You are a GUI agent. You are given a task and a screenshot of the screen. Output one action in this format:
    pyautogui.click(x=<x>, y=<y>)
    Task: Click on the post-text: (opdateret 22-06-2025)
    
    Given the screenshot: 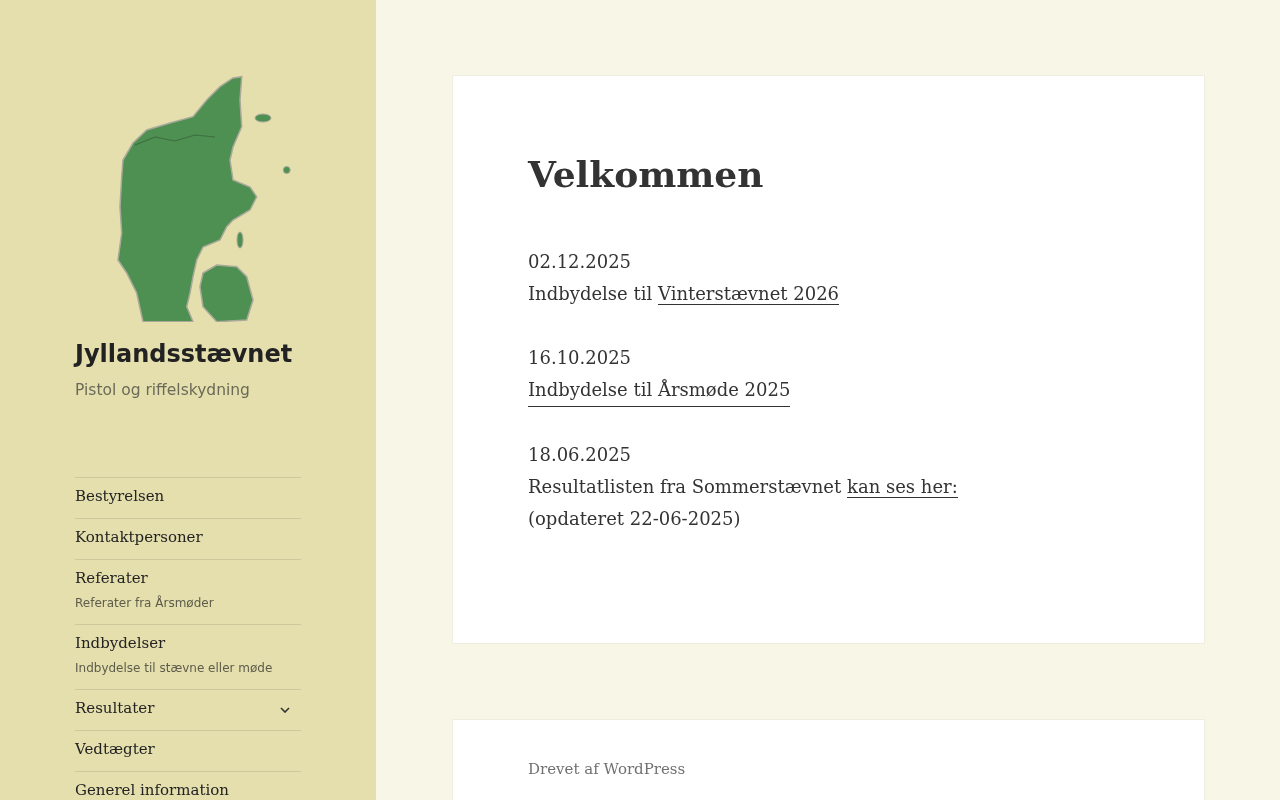 What is the action you would take?
    pyautogui.click(x=634, y=519)
    